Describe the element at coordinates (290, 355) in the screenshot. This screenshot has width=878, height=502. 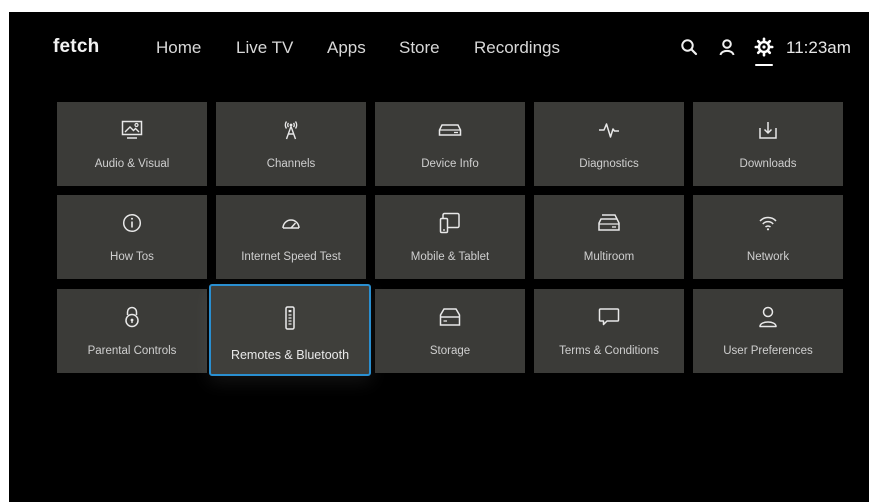
I see `tile-label: Remotes & Bluetooth` at that location.